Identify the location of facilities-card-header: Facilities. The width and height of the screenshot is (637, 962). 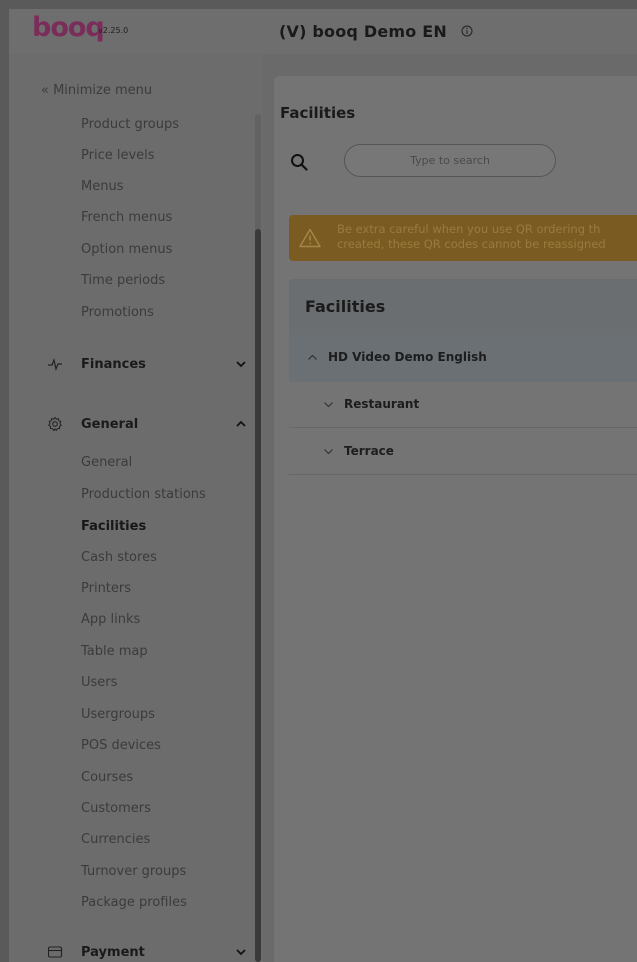
(463, 307).